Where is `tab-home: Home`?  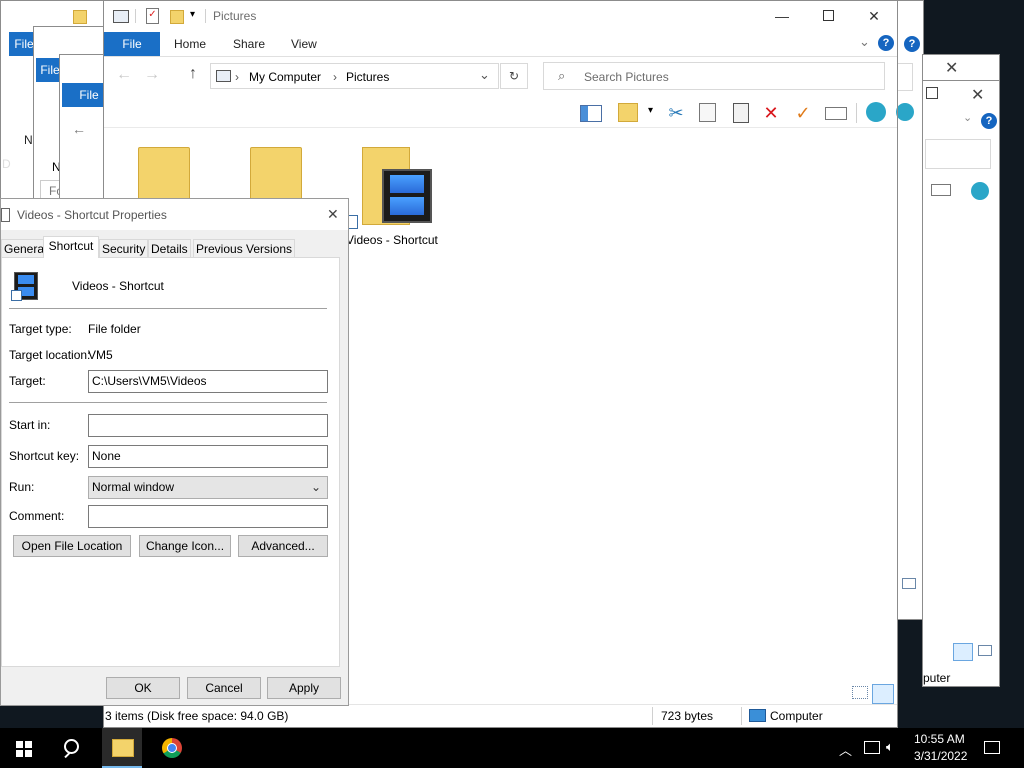
tab-home: Home is located at coordinates (190, 44).